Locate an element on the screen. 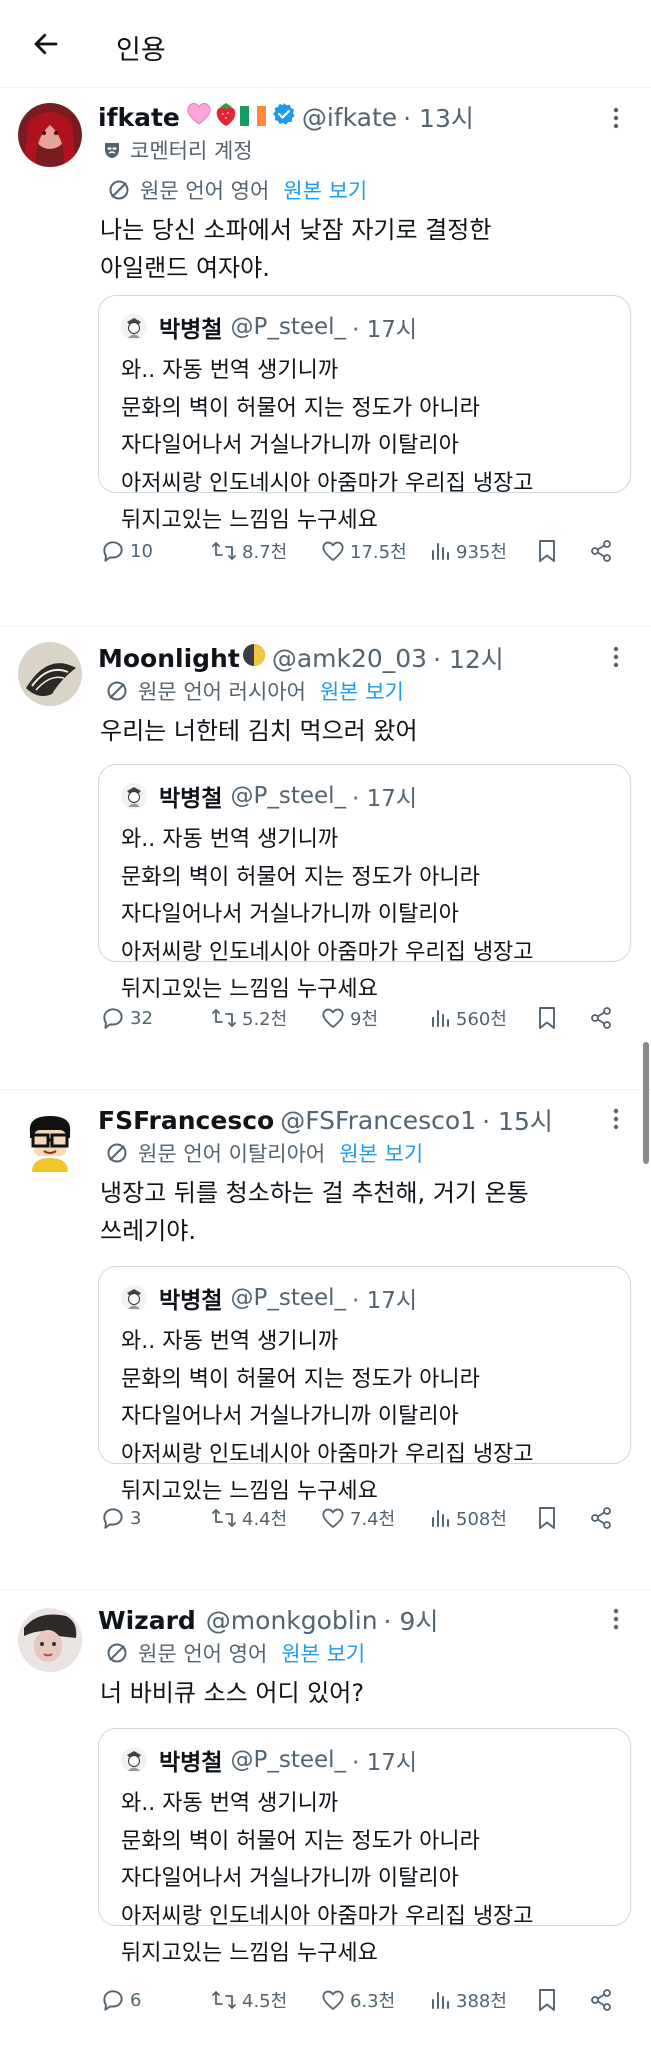 This screenshot has height=2048, width=651. back-button is located at coordinates (46, 44).